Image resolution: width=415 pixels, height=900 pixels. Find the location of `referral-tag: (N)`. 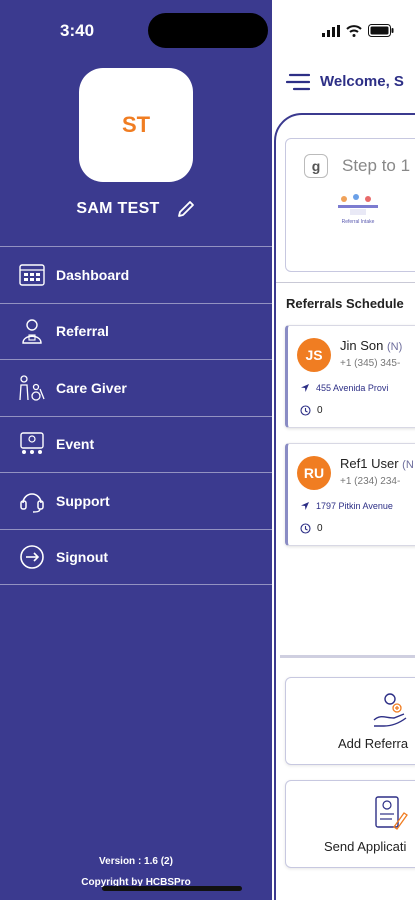

referral-tag: (N) is located at coordinates (395, 347).